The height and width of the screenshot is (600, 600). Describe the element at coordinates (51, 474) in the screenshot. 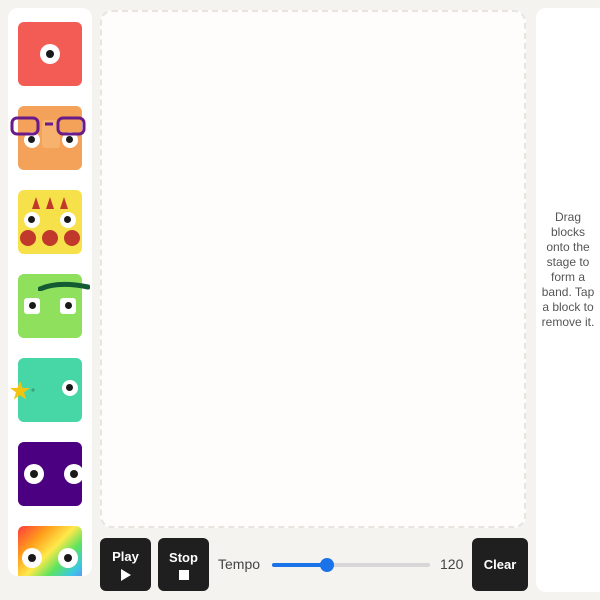

I see `block-purple-eyes` at that location.